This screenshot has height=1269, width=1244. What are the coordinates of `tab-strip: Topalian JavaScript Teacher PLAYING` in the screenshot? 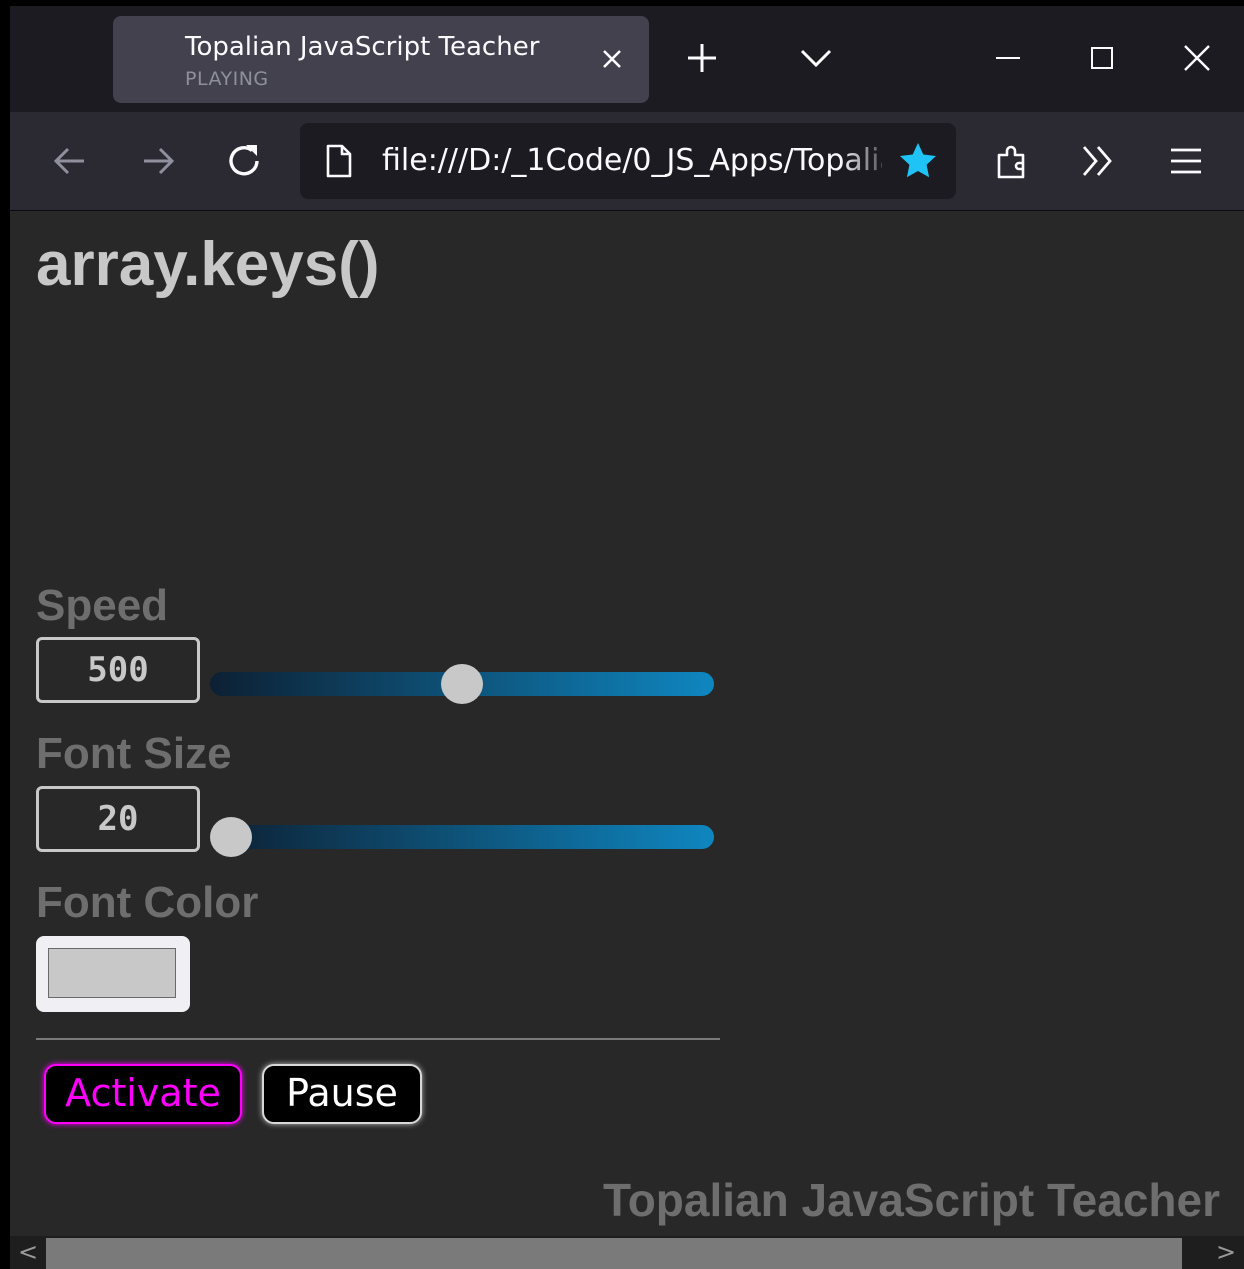 It's located at (627, 59).